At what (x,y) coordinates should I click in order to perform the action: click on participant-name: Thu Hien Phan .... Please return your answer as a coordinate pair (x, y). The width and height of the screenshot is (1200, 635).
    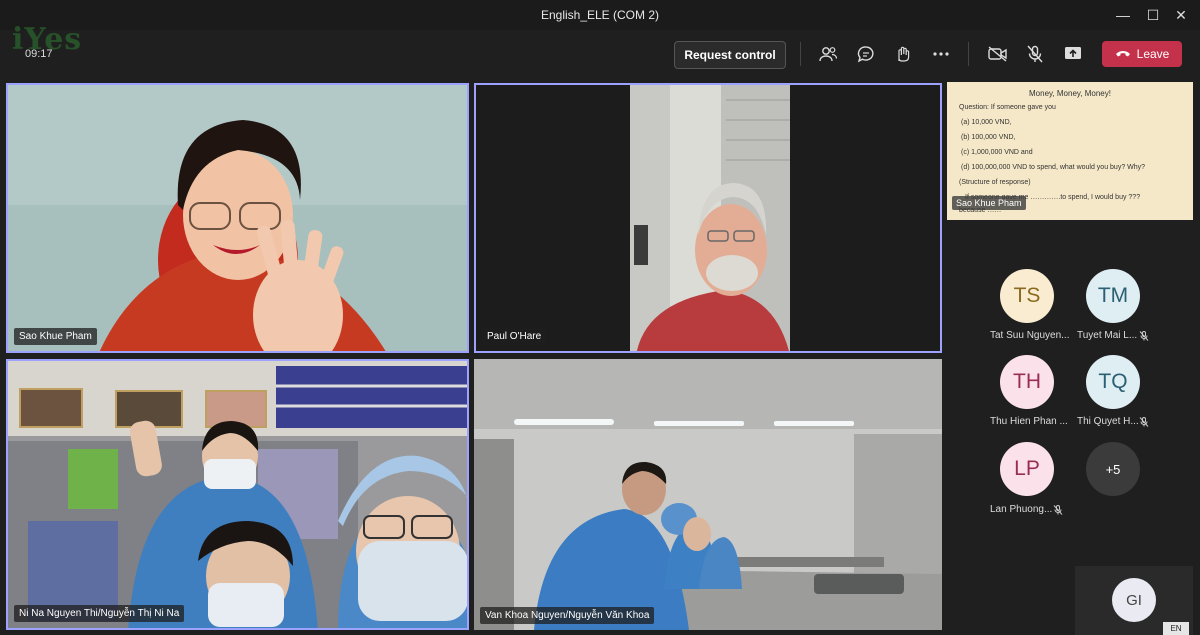
    Looking at the image, I should click on (1029, 421).